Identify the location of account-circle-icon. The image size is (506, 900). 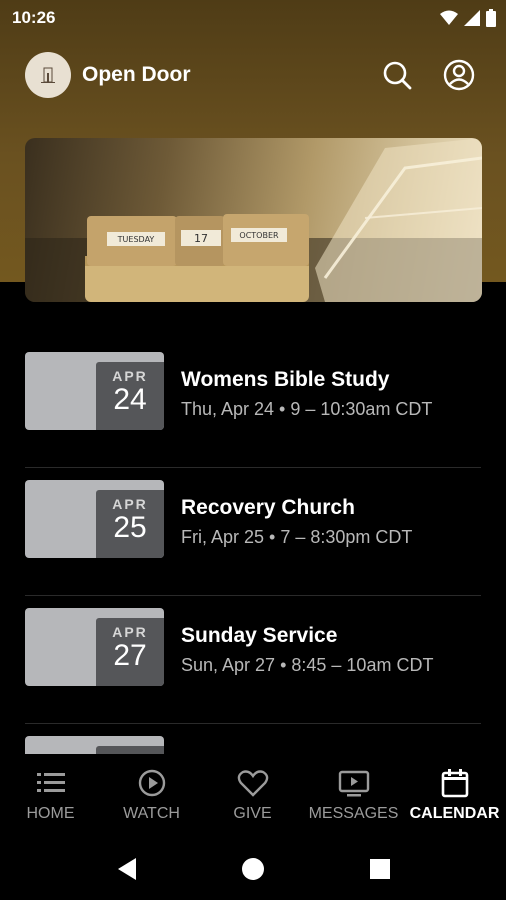
(459, 75).